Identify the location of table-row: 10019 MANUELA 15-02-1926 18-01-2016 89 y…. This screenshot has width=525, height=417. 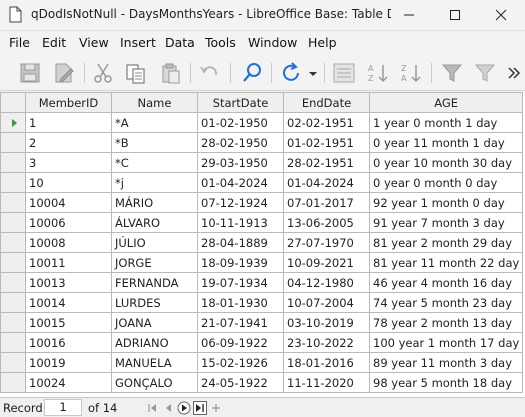
(262, 362).